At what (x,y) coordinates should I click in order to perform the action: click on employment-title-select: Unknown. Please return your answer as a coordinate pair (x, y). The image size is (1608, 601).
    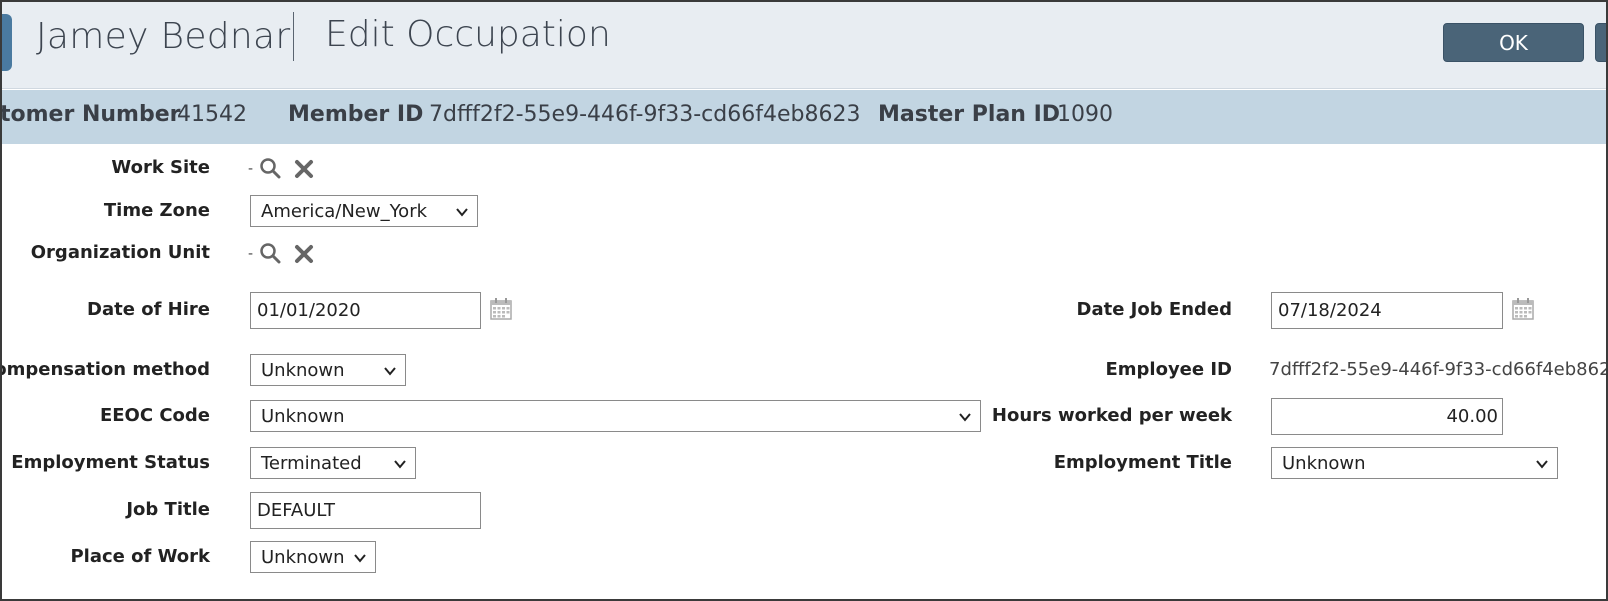
    Looking at the image, I should click on (1414, 463).